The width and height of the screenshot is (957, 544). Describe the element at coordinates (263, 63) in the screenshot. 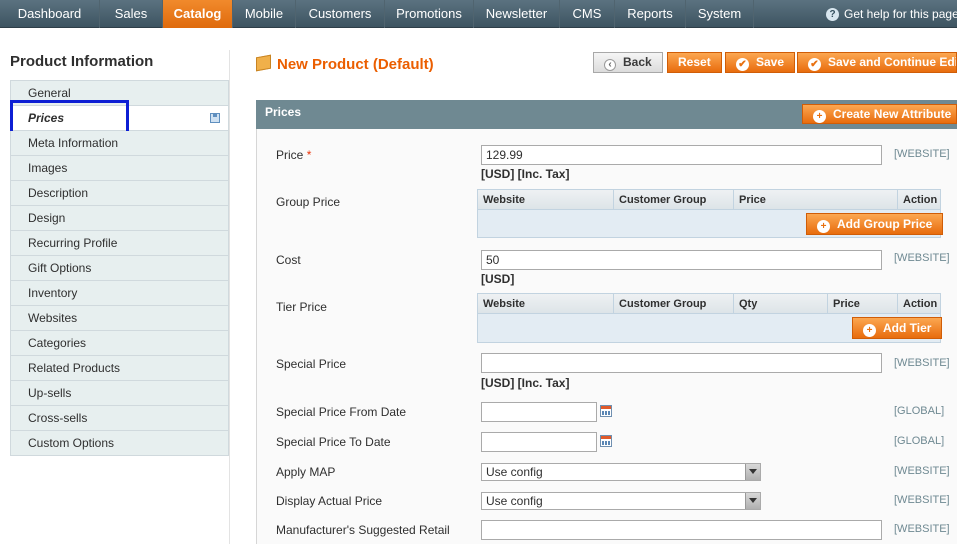

I see `product-box-icon` at that location.